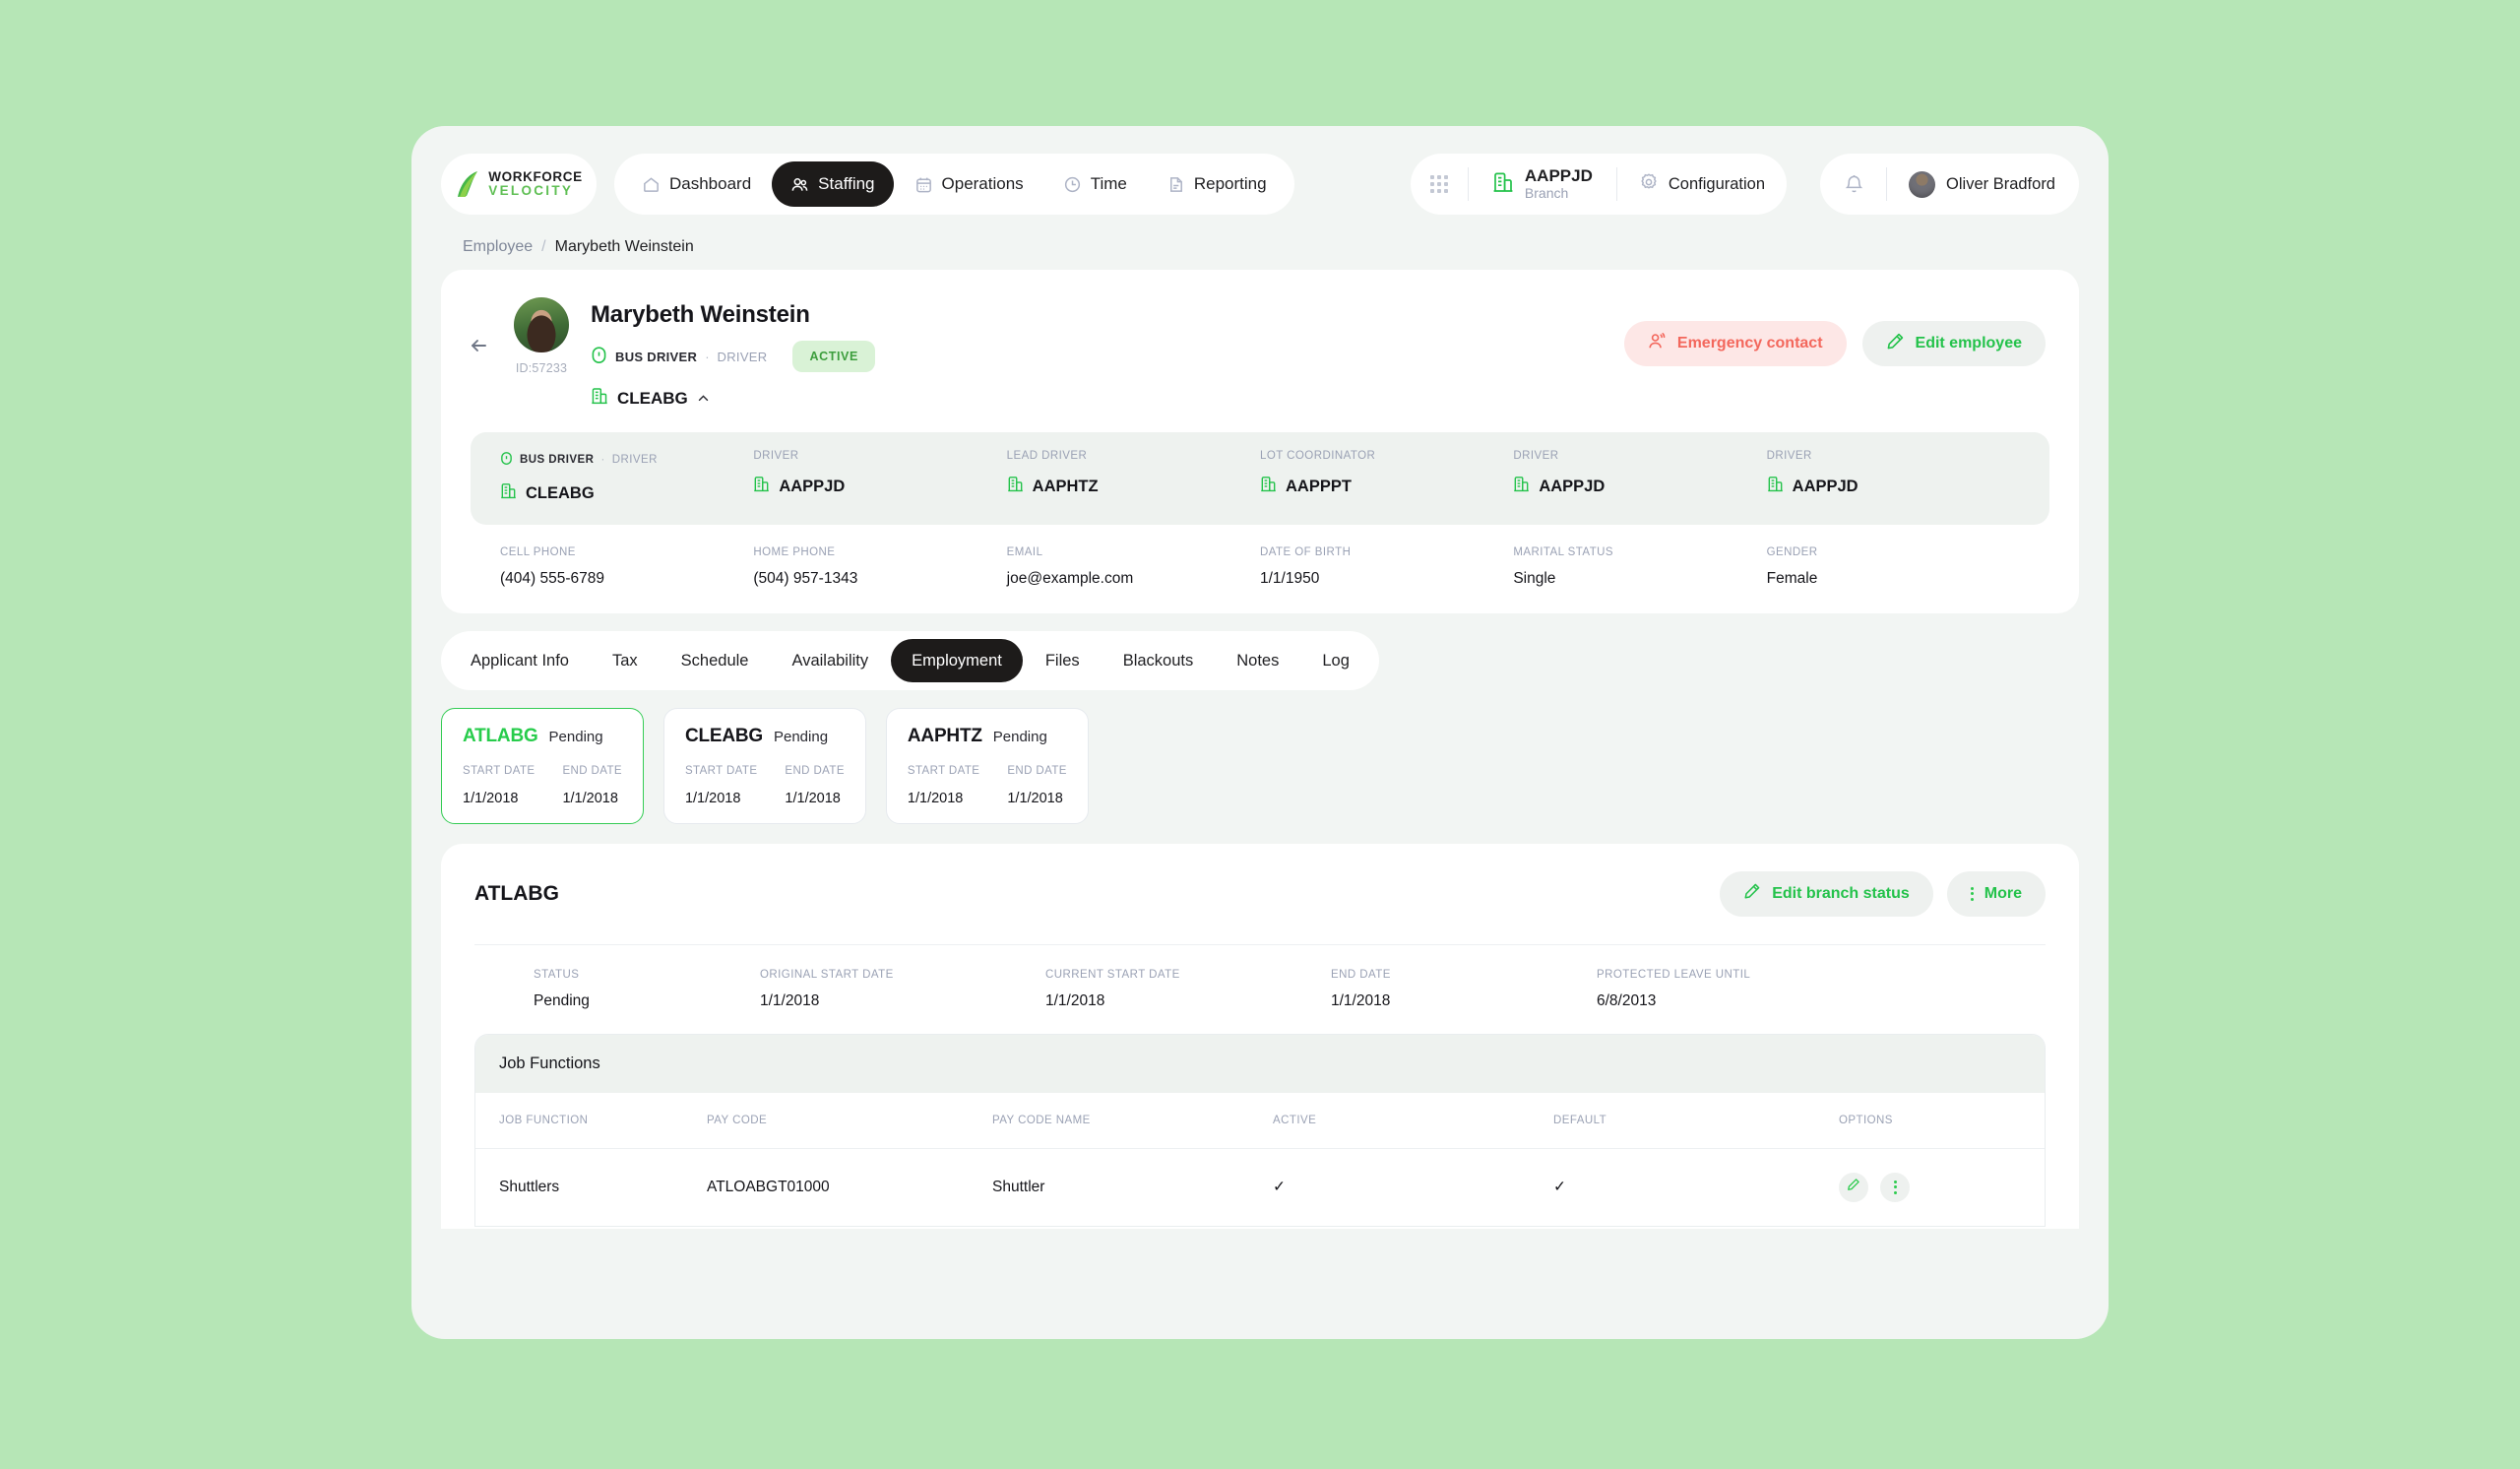 This screenshot has width=2520, height=1469. What do you see at coordinates (833, 184) in the screenshot?
I see `nav-item-staffing: Staffing` at bounding box center [833, 184].